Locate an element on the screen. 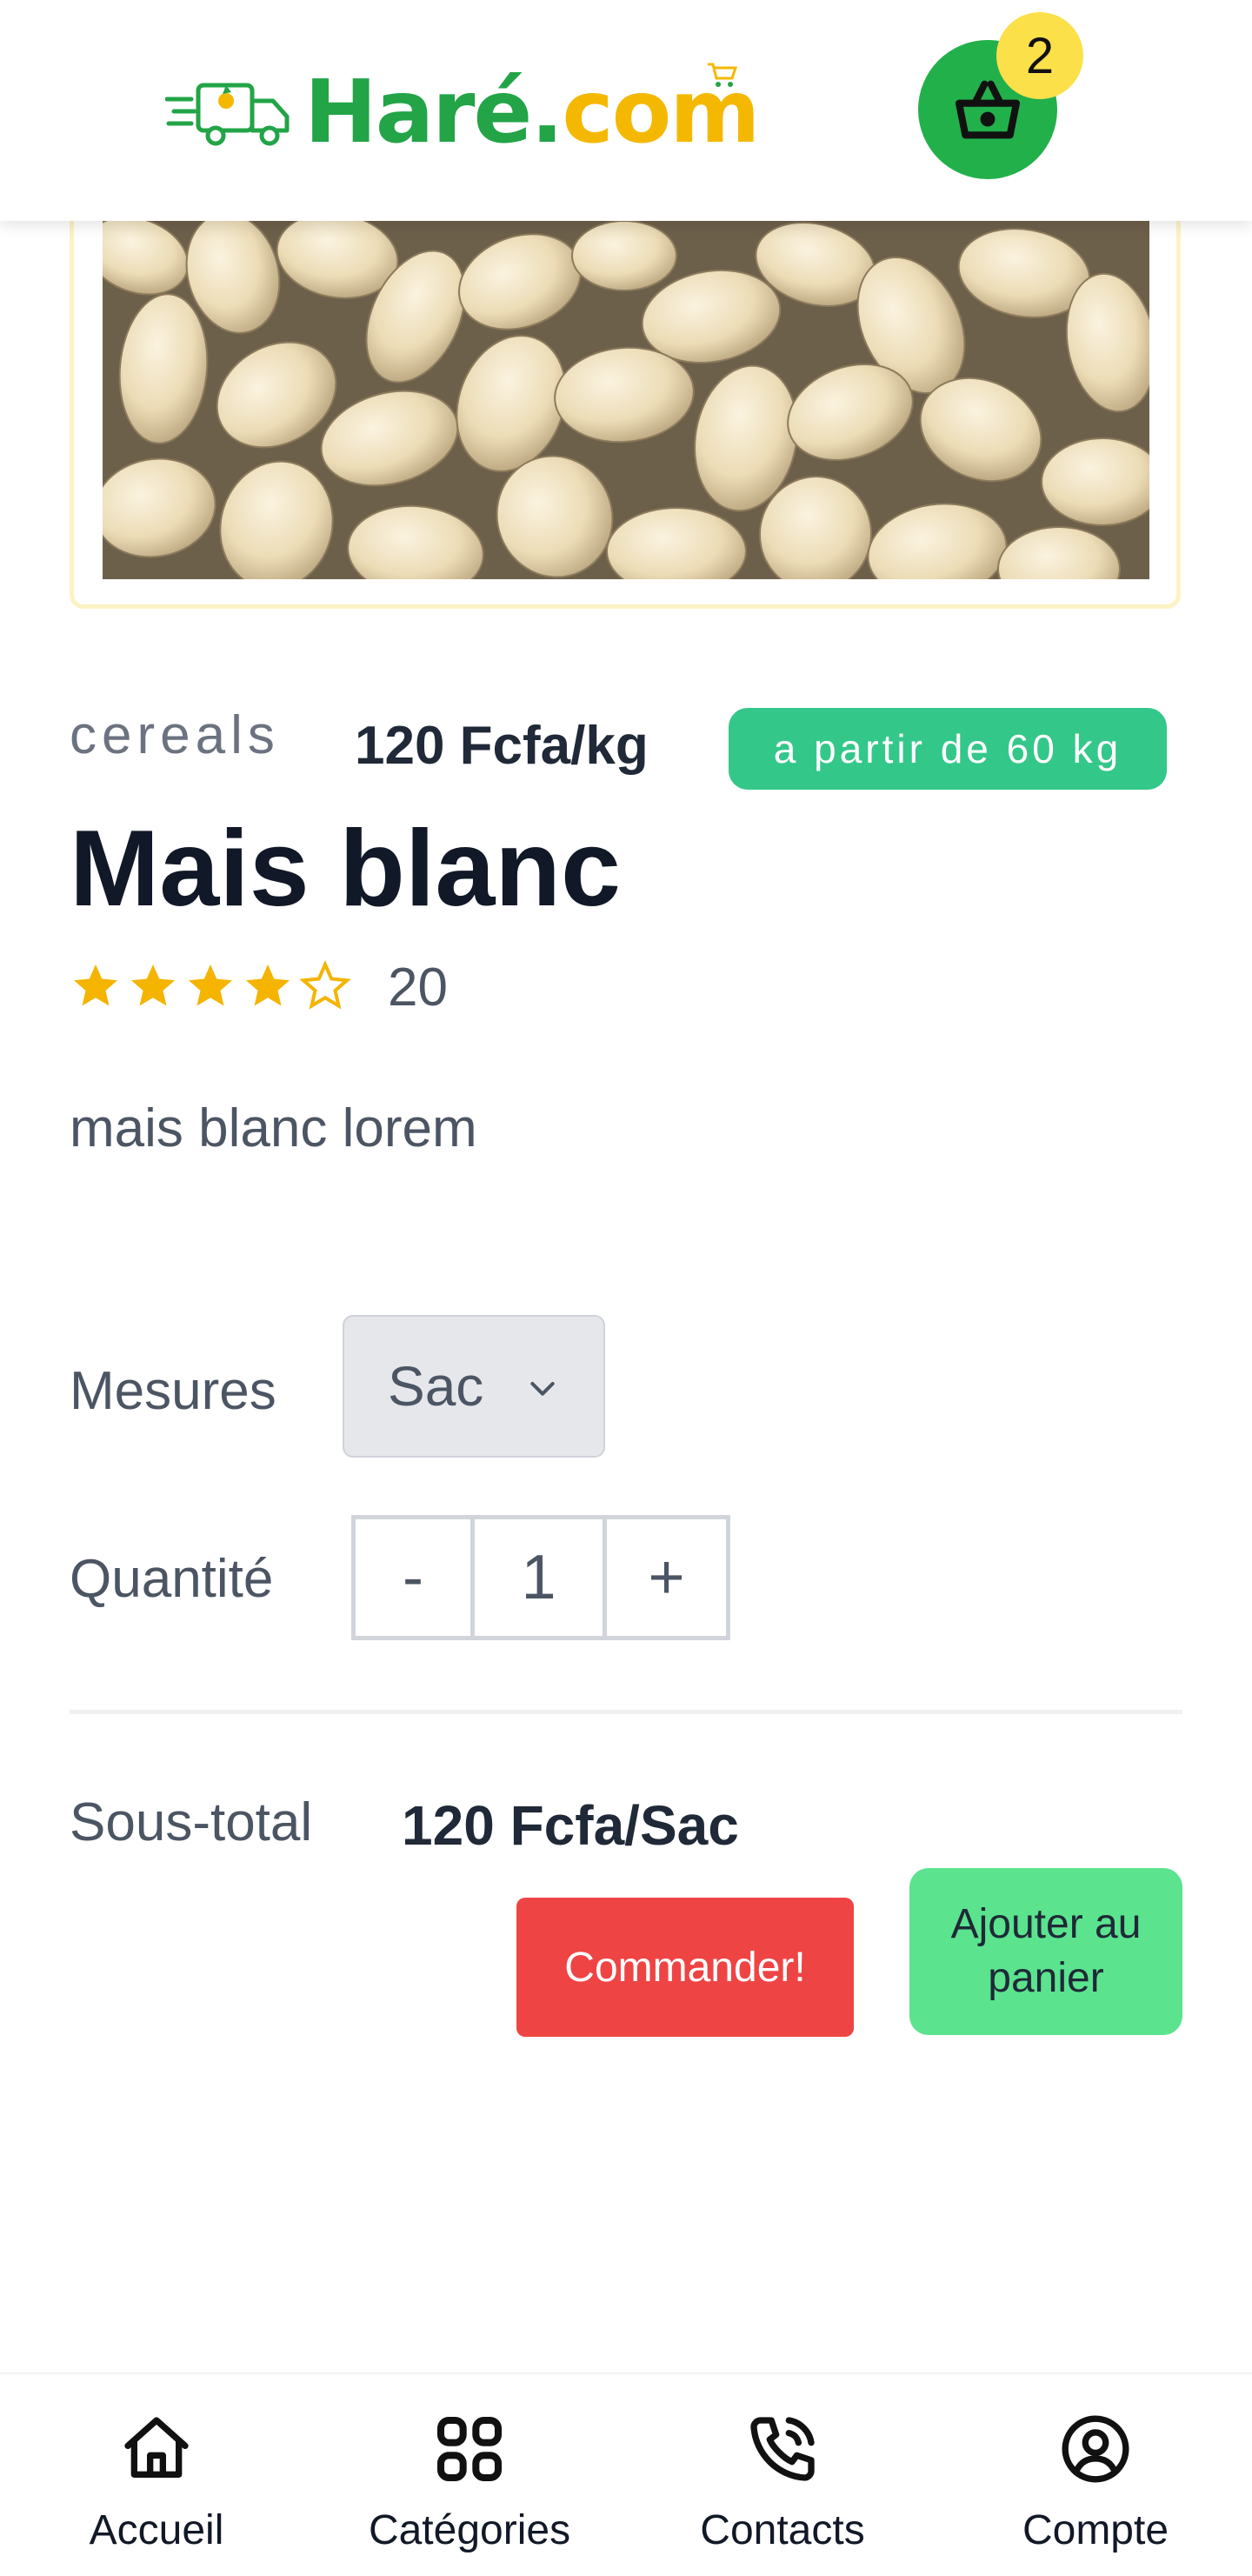 The width and height of the screenshot is (1252, 2576). rating-stars is located at coordinates (210, 986).